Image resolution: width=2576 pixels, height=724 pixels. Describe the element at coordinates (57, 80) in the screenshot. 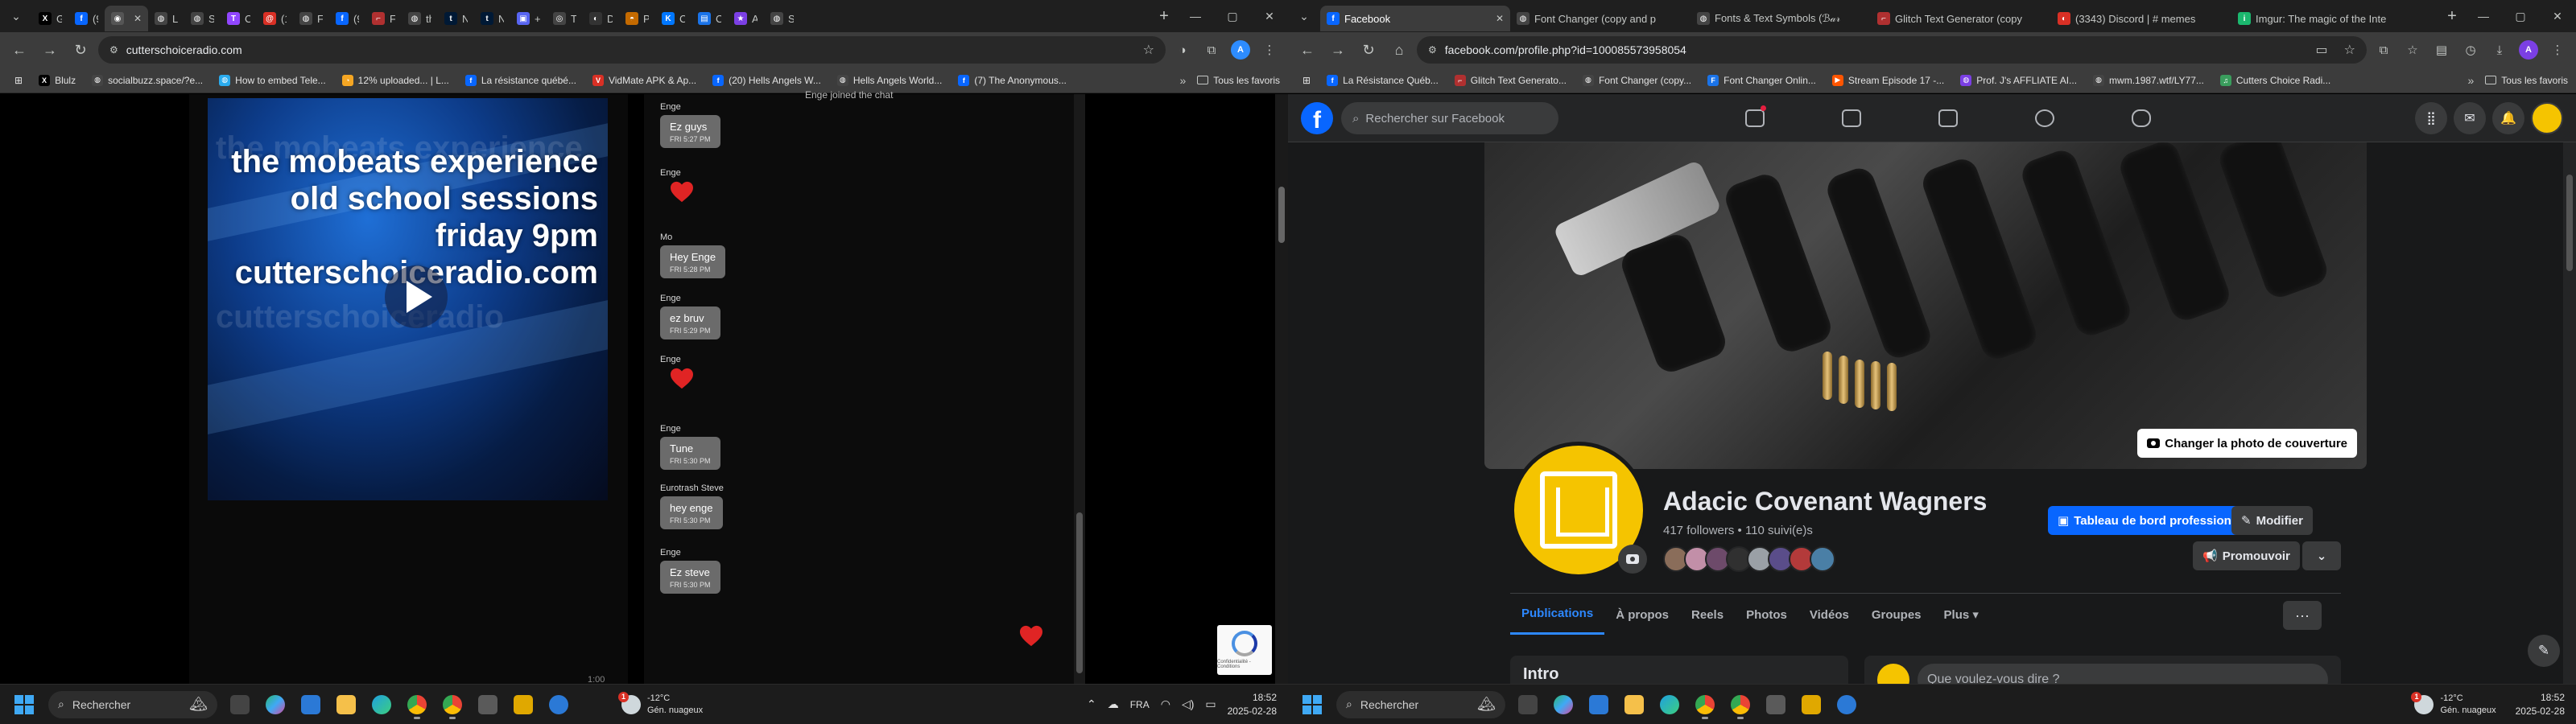

I see `bookmark-0: X Blulz` at that location.